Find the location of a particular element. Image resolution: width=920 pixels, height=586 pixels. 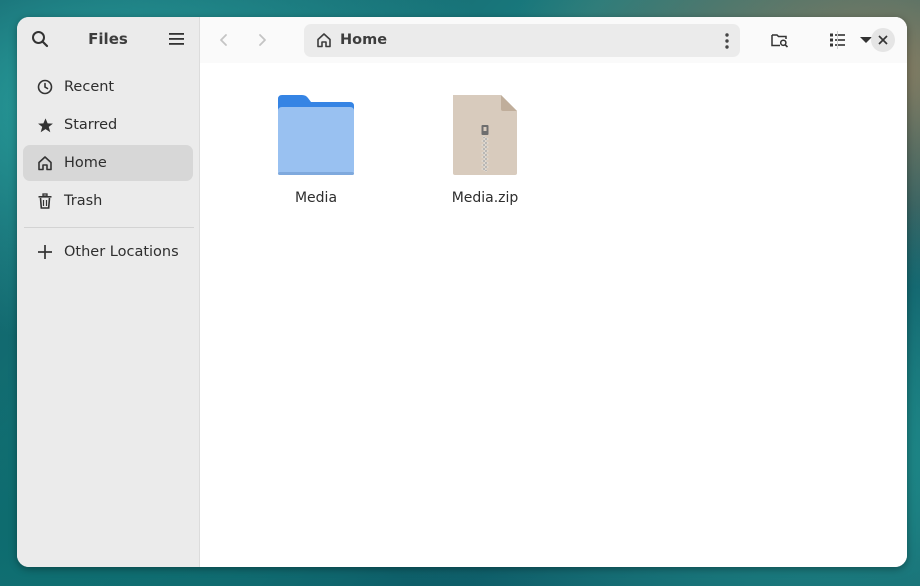

sidebar-item-other-locations: Other Locations is located at coordinates (108, 252).